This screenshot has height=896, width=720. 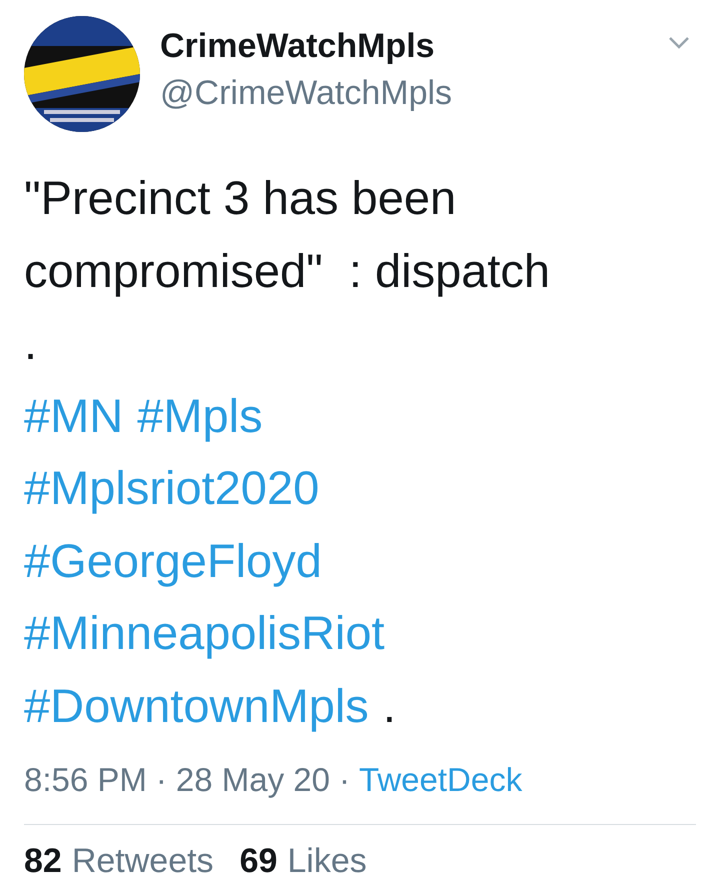 What do you see at coordinates (327, 861) in the screenshot?
I see `stat-label: Likes` at bounding box center [327, 861].